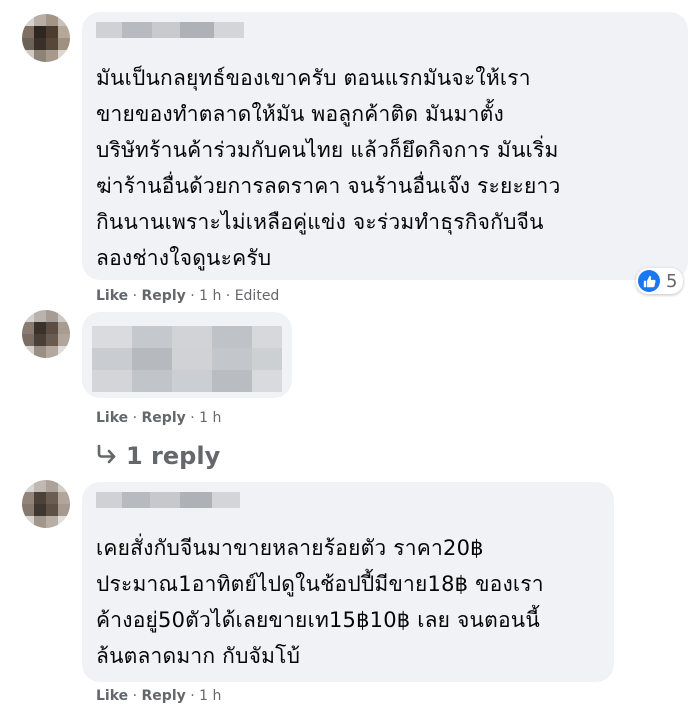  I want to click on comment-bubble-blurred, so click(187, 355).